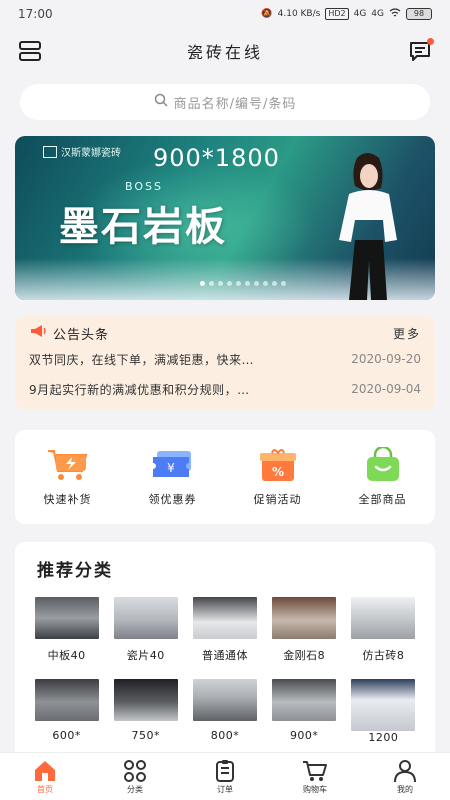 This screenshot has width=450, height=800. Describe the element at coordinates (419, 14) in the screenshot. I see `battery-indicator: 98` at that location.